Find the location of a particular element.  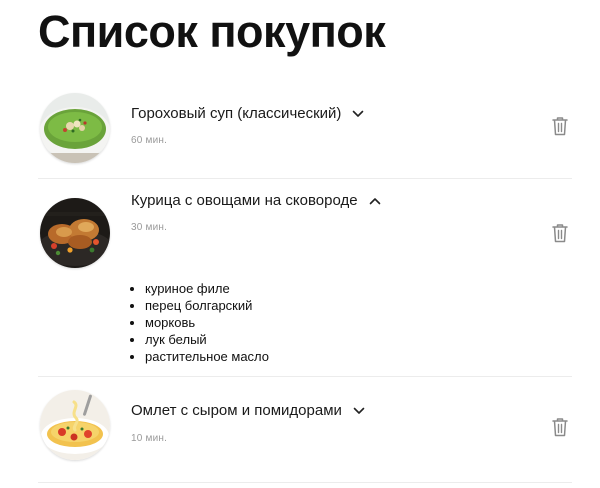

omelette-image is located at coordinates (75, 425).